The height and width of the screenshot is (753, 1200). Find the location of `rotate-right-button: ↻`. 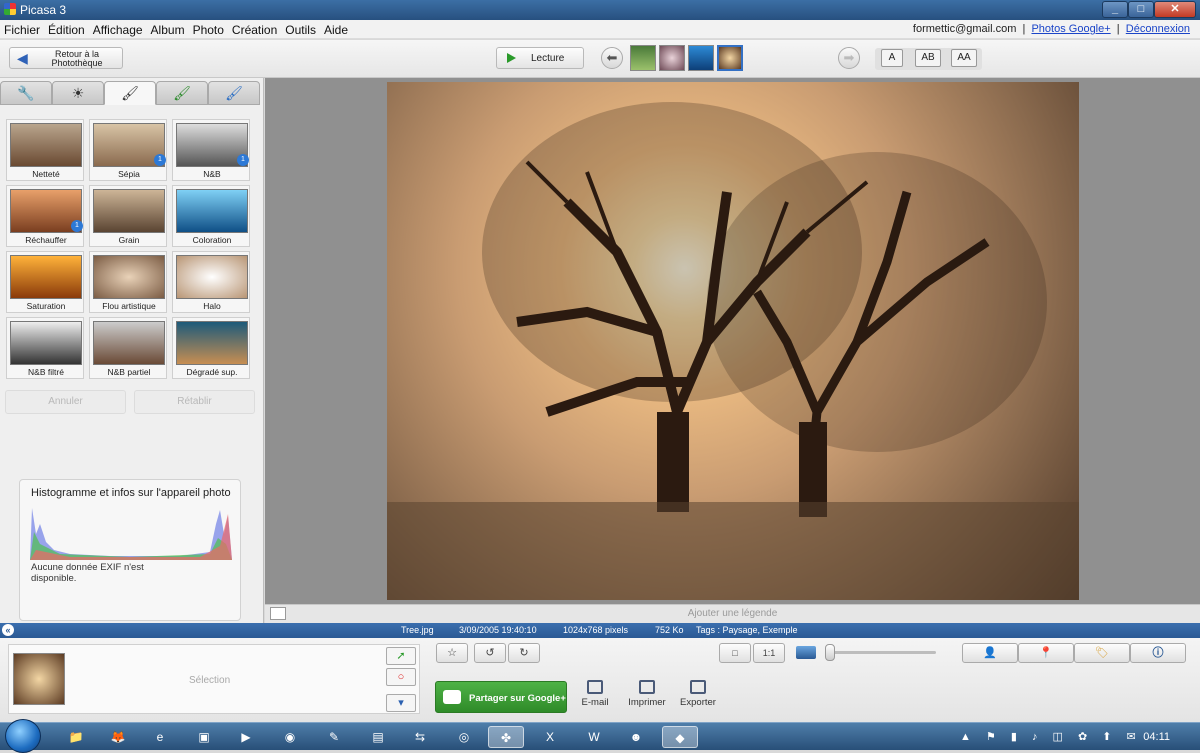

rotate-right-button: ↻ is located at coordinates (524, 653).